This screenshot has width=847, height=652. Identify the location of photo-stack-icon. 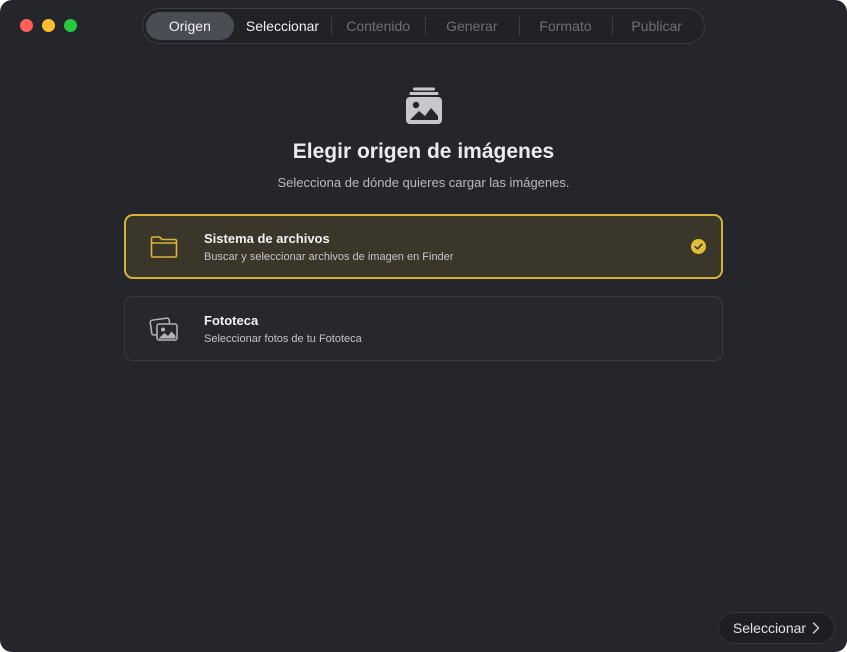
(424, 105).